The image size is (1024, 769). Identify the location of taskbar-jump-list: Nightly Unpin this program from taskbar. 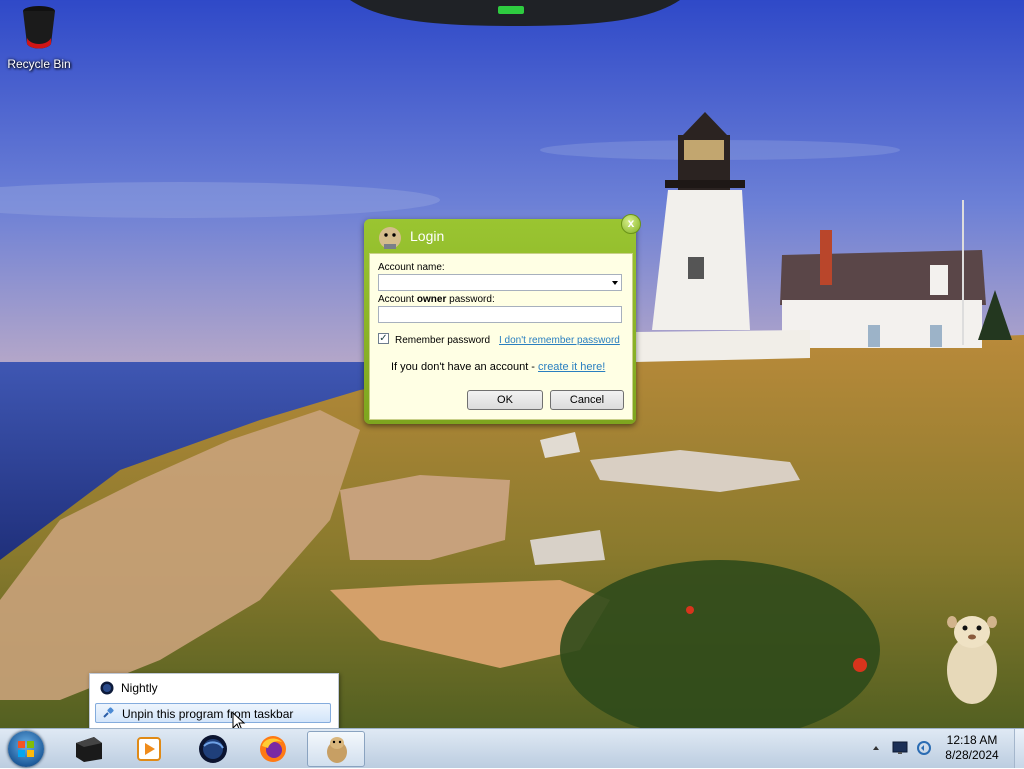
(214, 702).